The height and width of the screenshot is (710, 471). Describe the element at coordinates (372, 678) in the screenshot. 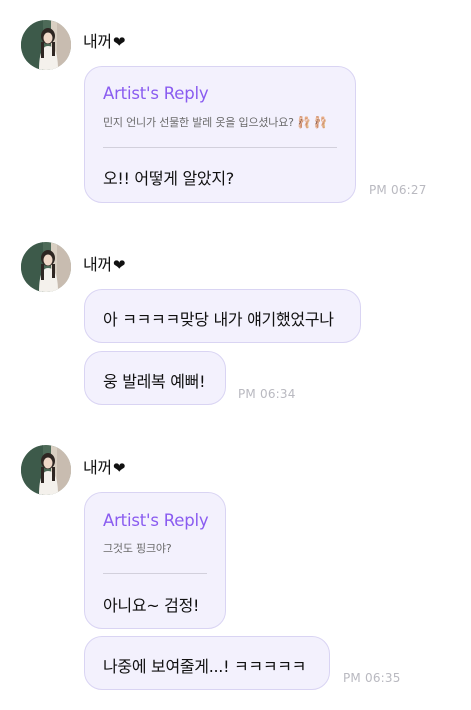

I see `message-timestamp: PM 06:35` at that location.